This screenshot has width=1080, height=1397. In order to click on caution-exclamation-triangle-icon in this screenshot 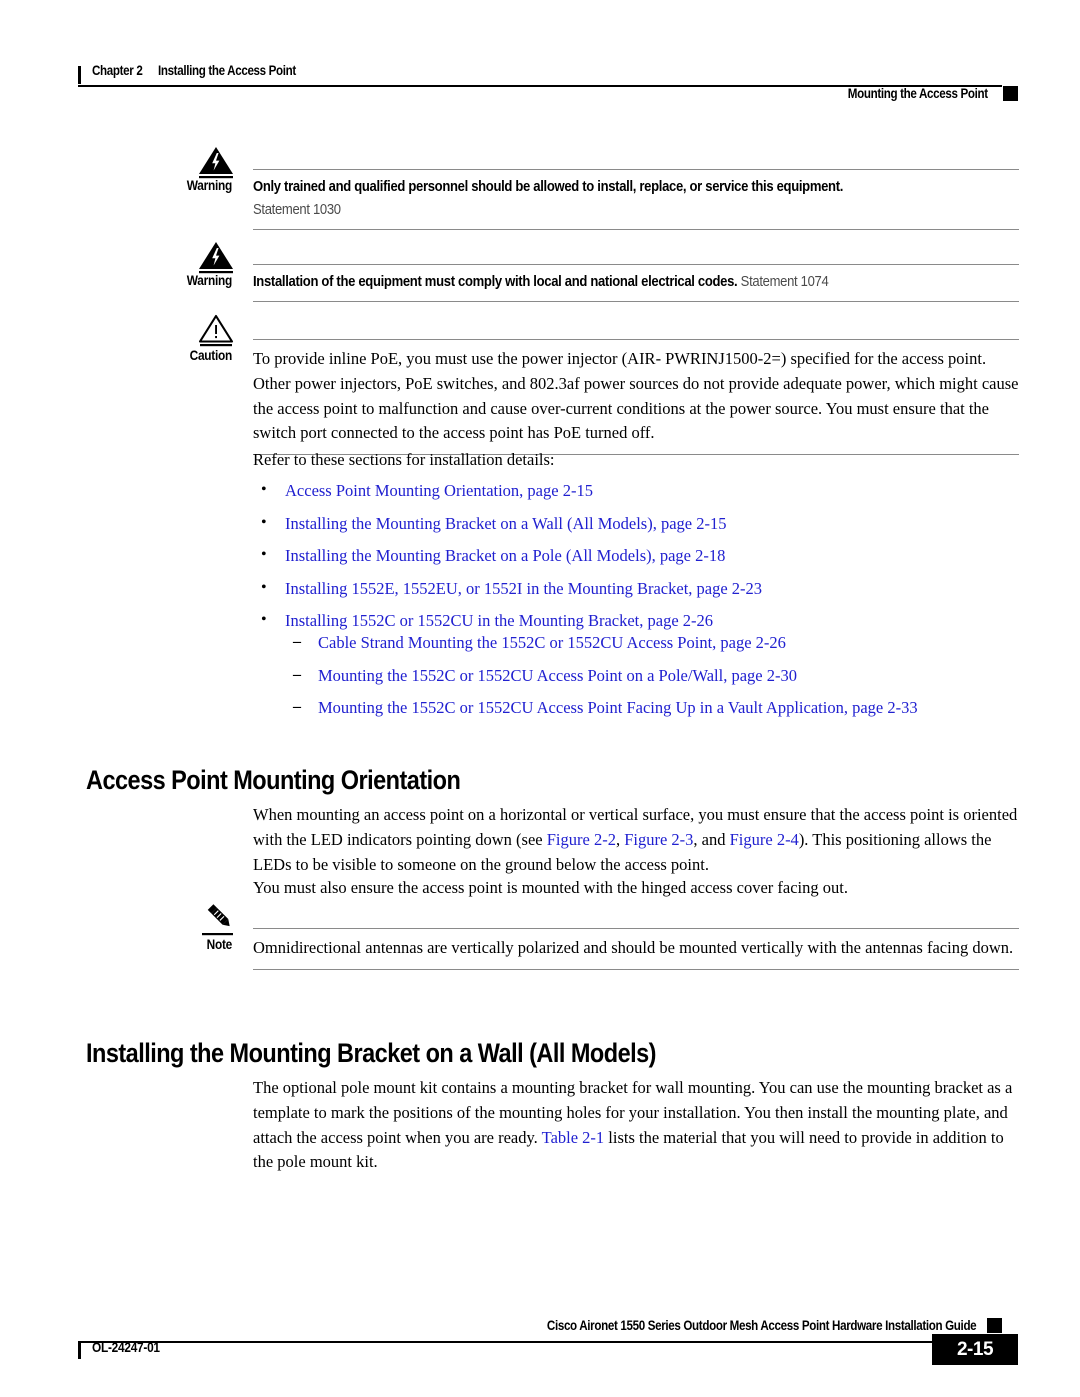, I will do `click(216, 330)`.